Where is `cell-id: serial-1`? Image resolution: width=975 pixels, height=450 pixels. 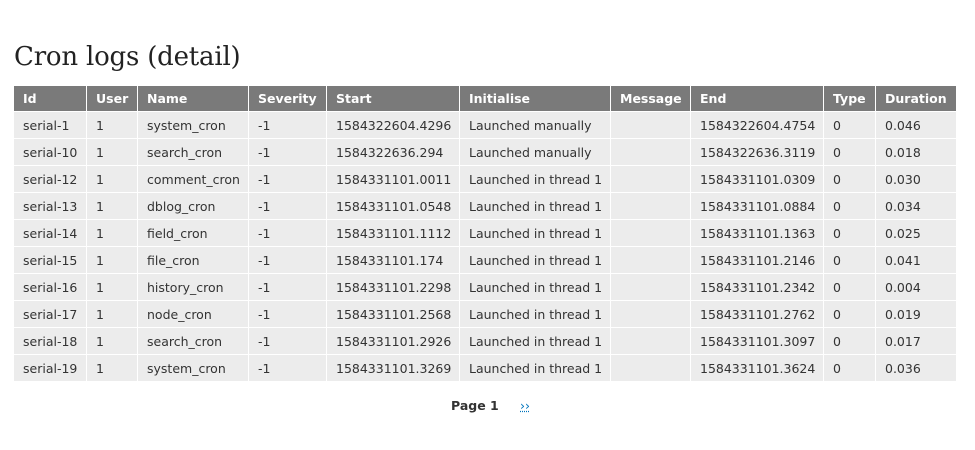
cell-id: serial-1 is located at coordinates (50, 125).